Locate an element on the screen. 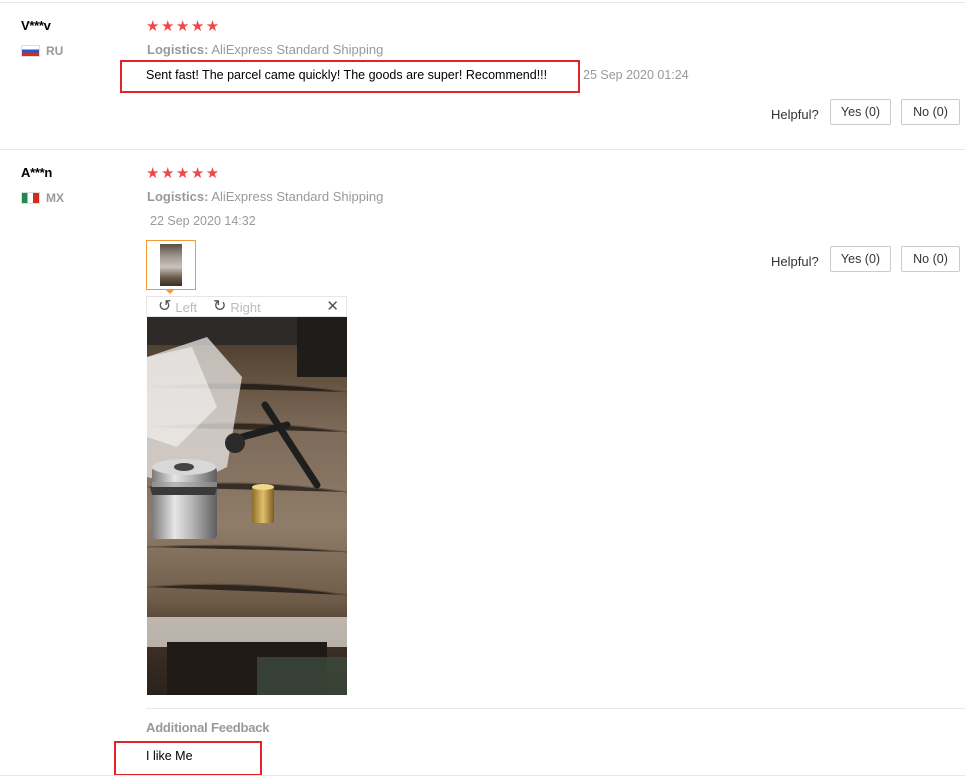 This screenshot has height=777, width=973. photo-thumbnail is located at coordinates (171, 265).